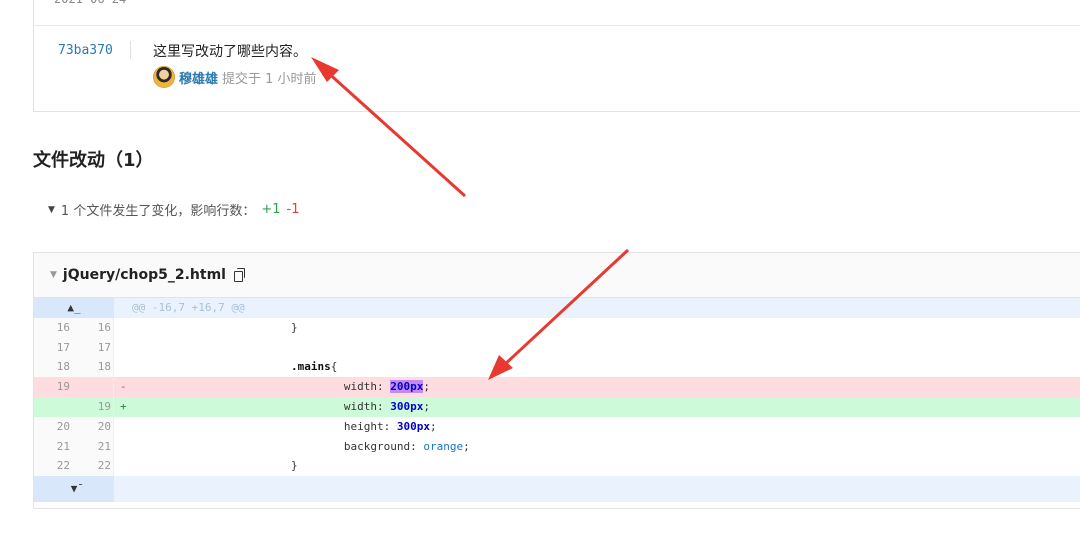  I want to click on new-line-number, so click(92, 387).